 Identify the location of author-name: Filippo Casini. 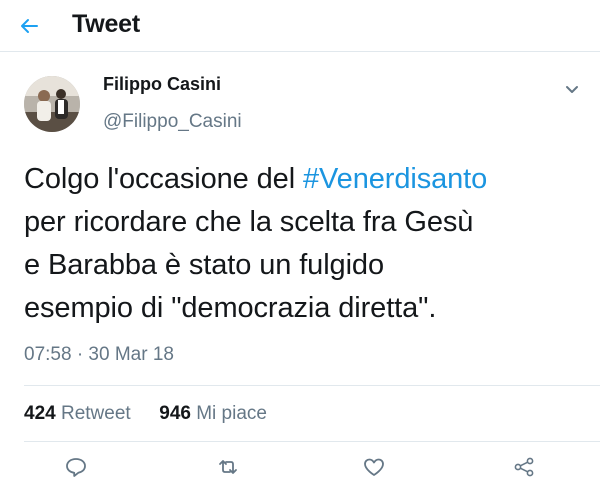
(162, 84).